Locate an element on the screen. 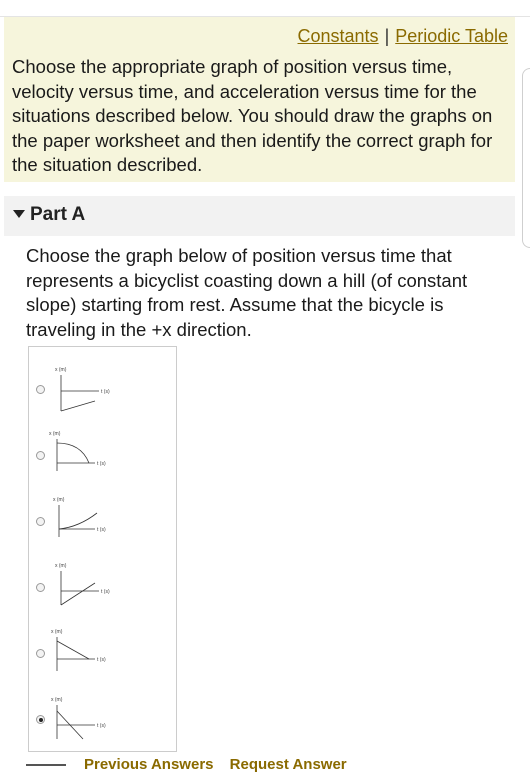 The width and height of the screenshot is (530, 773). bottom-divider is located at coordinates (46, 765).